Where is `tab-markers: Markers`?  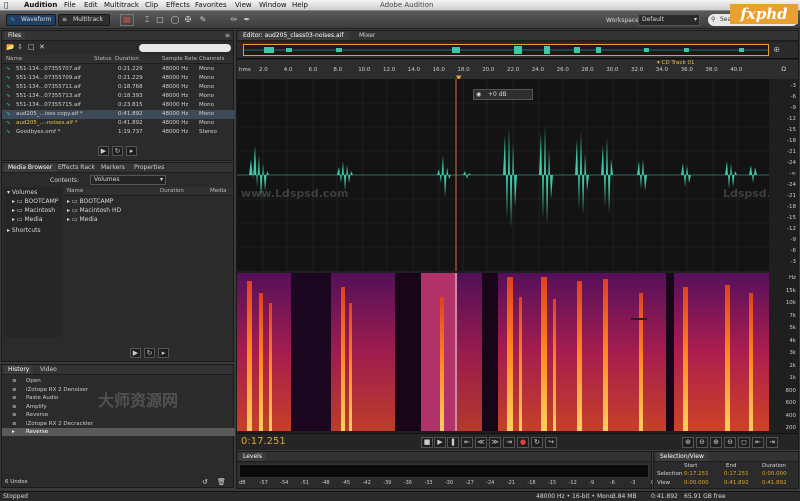 tab-markers: Markers is located at coordinates (113, 167).